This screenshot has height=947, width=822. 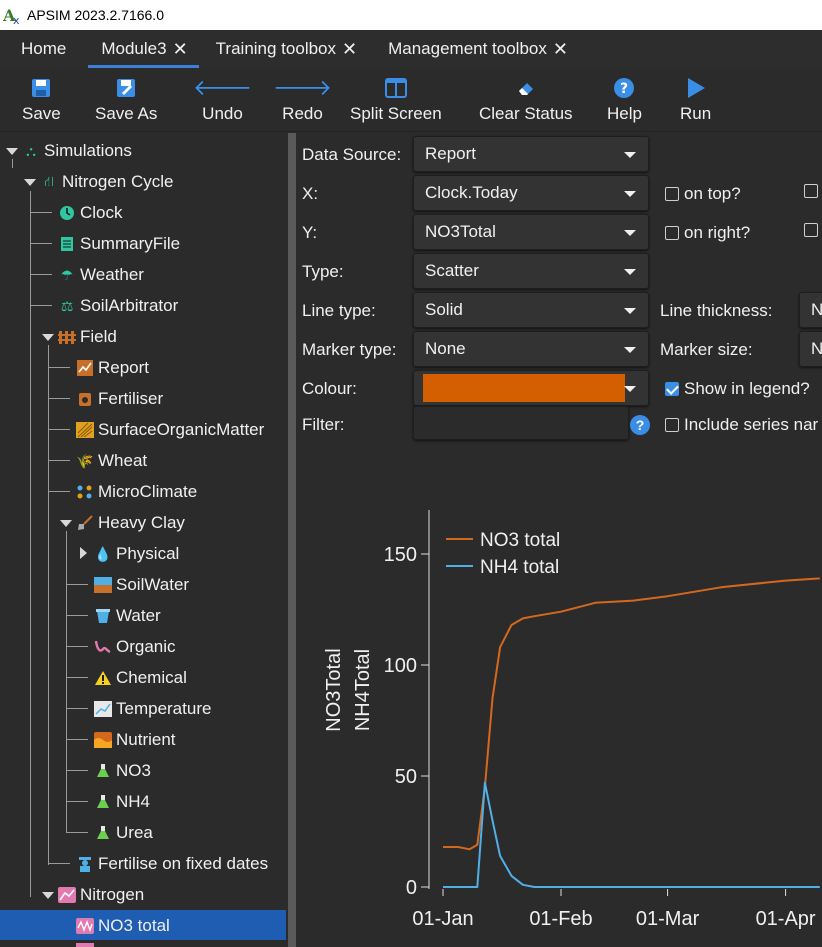 I want to click on x-on-top-checkbox: on top?, so click(x=703, y=194).